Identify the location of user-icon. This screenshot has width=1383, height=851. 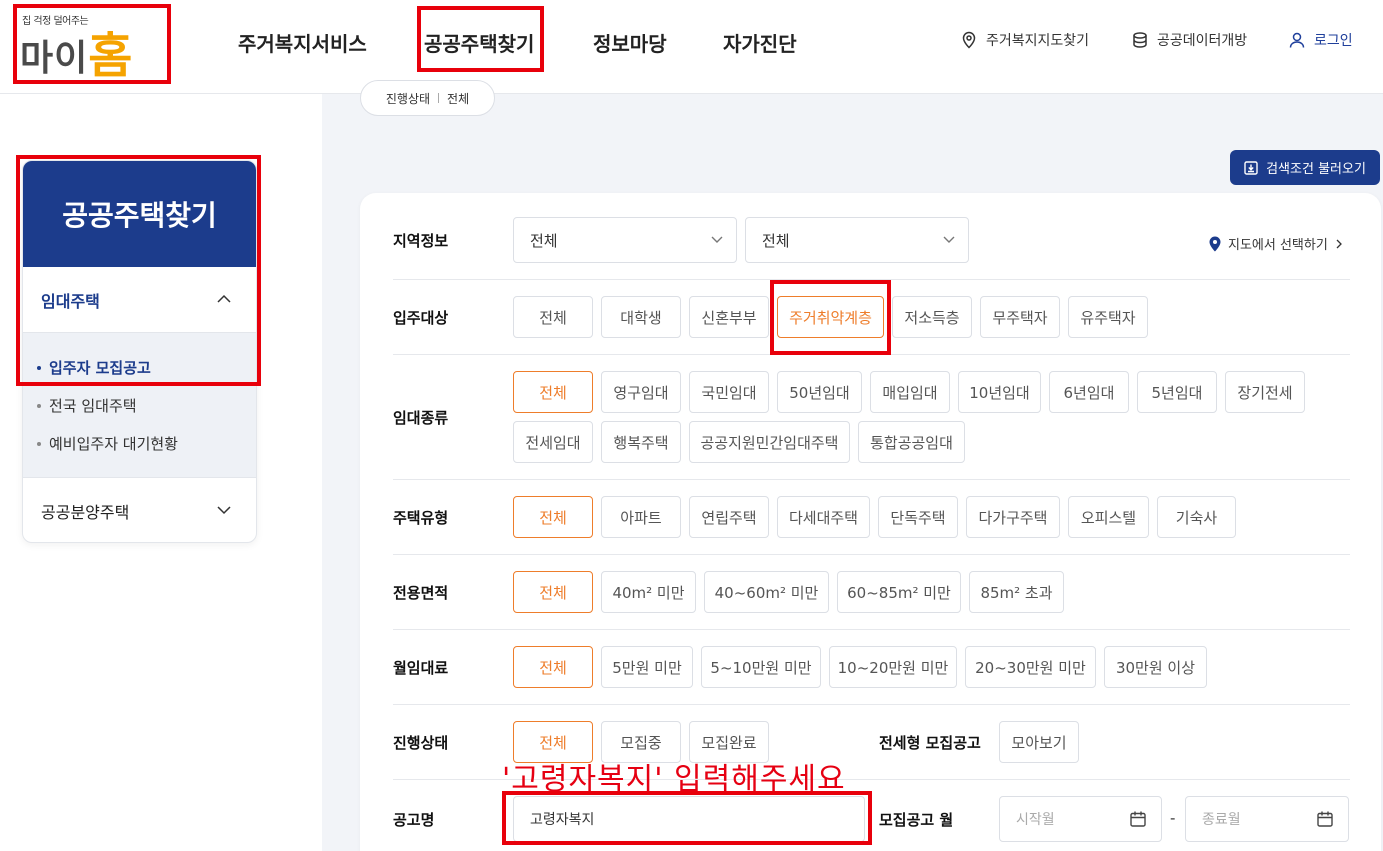
(1297, 40).